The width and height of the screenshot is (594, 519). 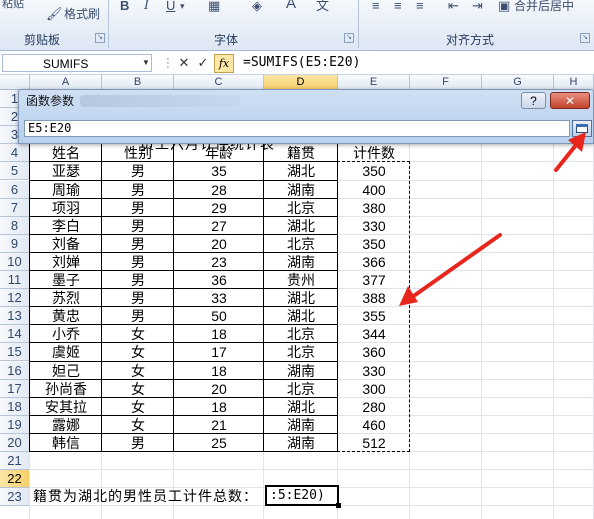 What do you see at coordinates (492, 219) in the screenshot?
I see `annotation-layer` at bounding box center [492, 219].